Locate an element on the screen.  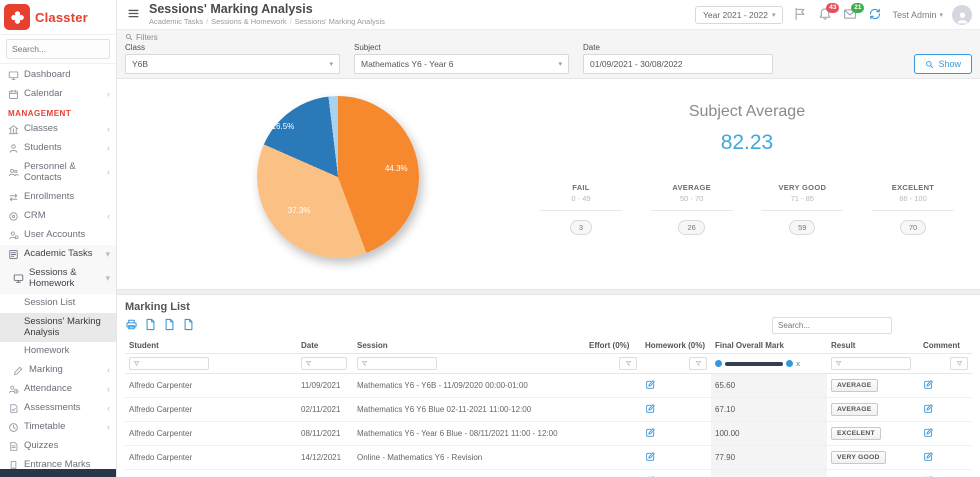
sidebar-item-entrance-marks: Entrance Marks is located at coordinates (58, 462).